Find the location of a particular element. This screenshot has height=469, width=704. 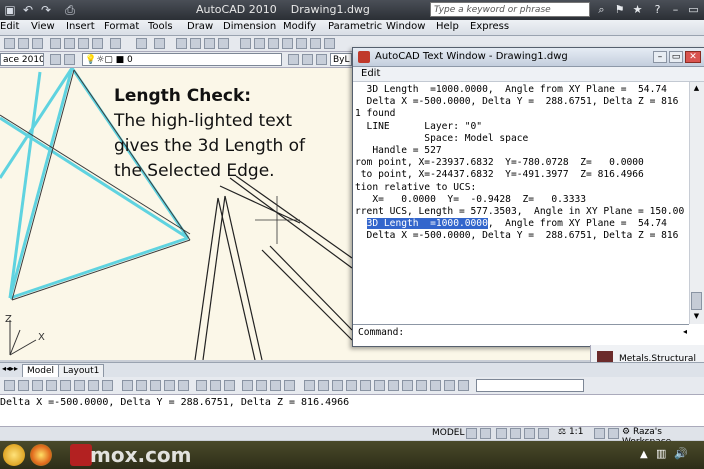

ucs-origin-icon is located at coordinates (393, 385).